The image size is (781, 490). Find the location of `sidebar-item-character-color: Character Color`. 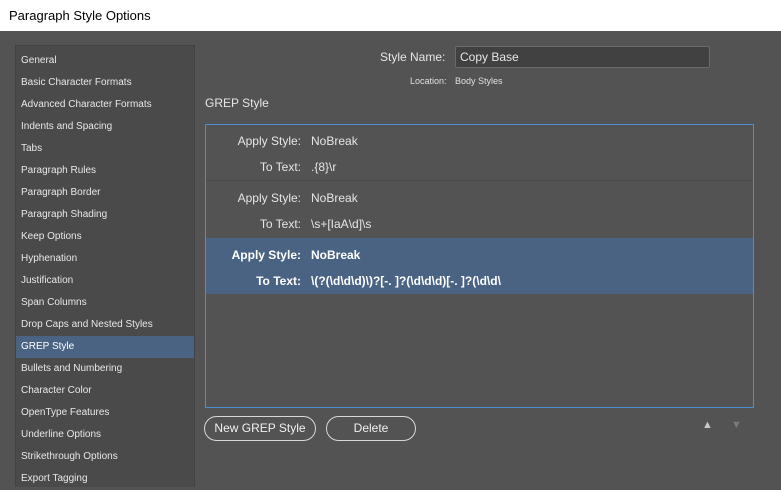

sidebar-item-character-color: Character Color is located at coordinates (105, 391).